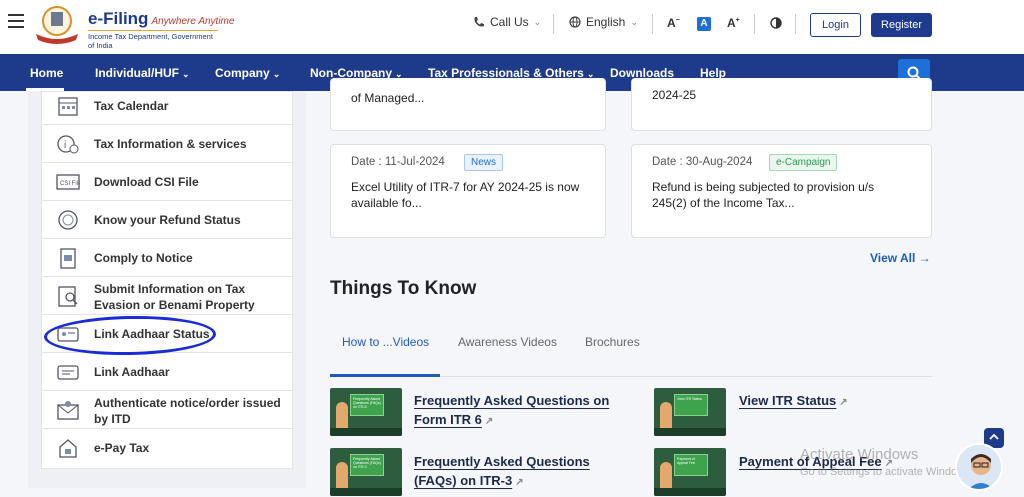 Image resolution: width=1024 pixels, height=497 pixels. What do you see at coordinates (68, 372) in the screenshot?
I see `aadhaar-link-icon` at bounding box center [68, 372].